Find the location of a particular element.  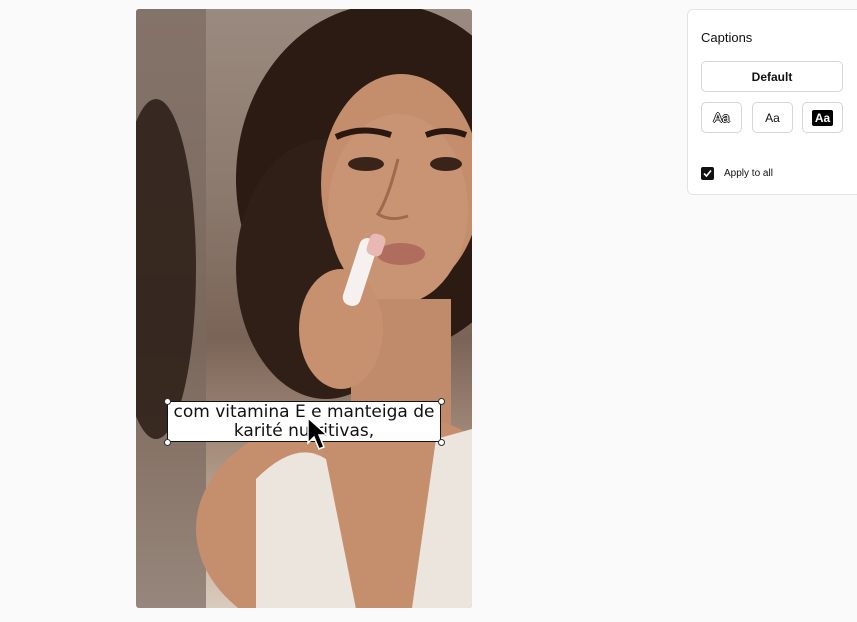

mouse-pointer-icon is located at coordinates (318, 433).